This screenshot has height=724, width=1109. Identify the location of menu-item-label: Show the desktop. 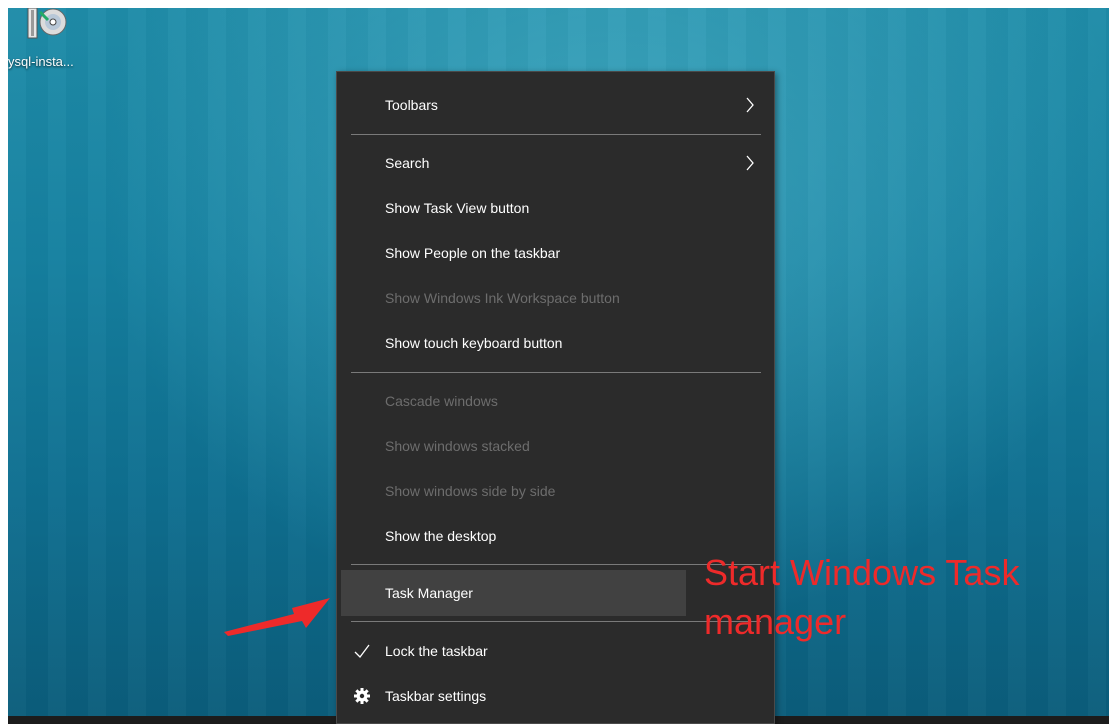
(441, 536).